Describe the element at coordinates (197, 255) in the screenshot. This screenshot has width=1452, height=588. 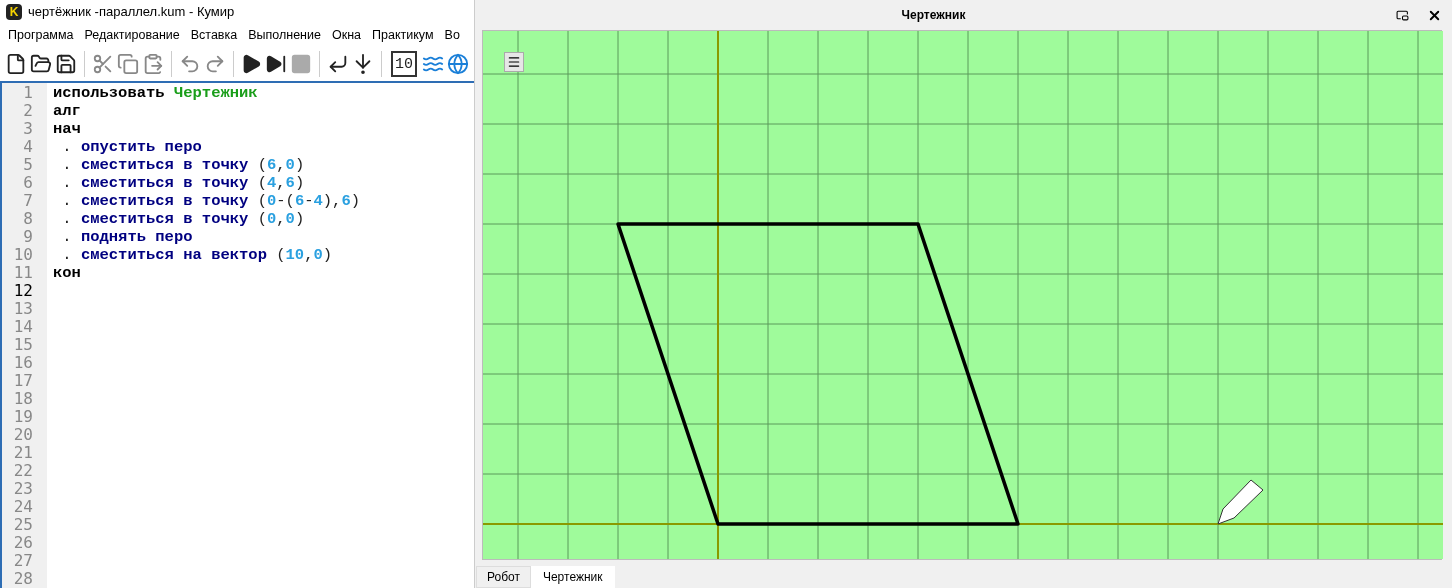
I see `code-line: . сместиться на вектор (10,0)` at that location.